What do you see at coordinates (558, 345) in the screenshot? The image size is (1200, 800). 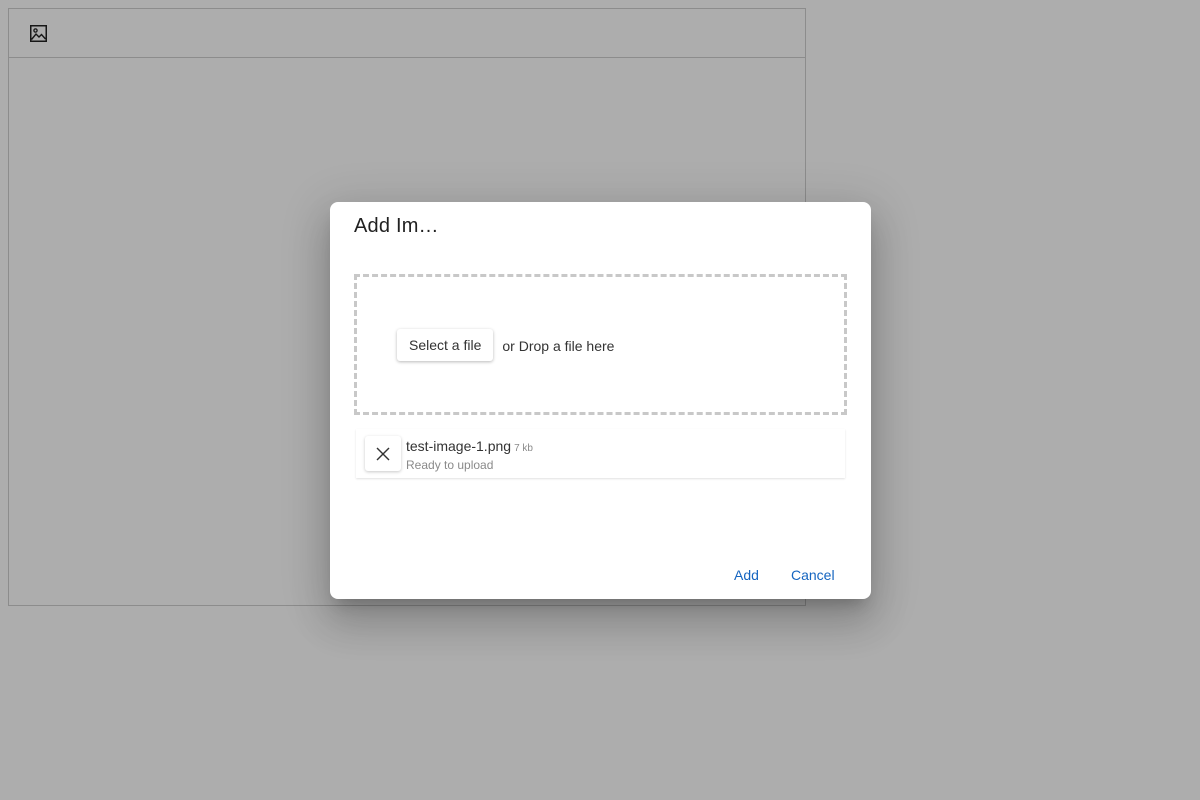 I see `drop-label: or Drop a file here` at bounding box center [558, 345].